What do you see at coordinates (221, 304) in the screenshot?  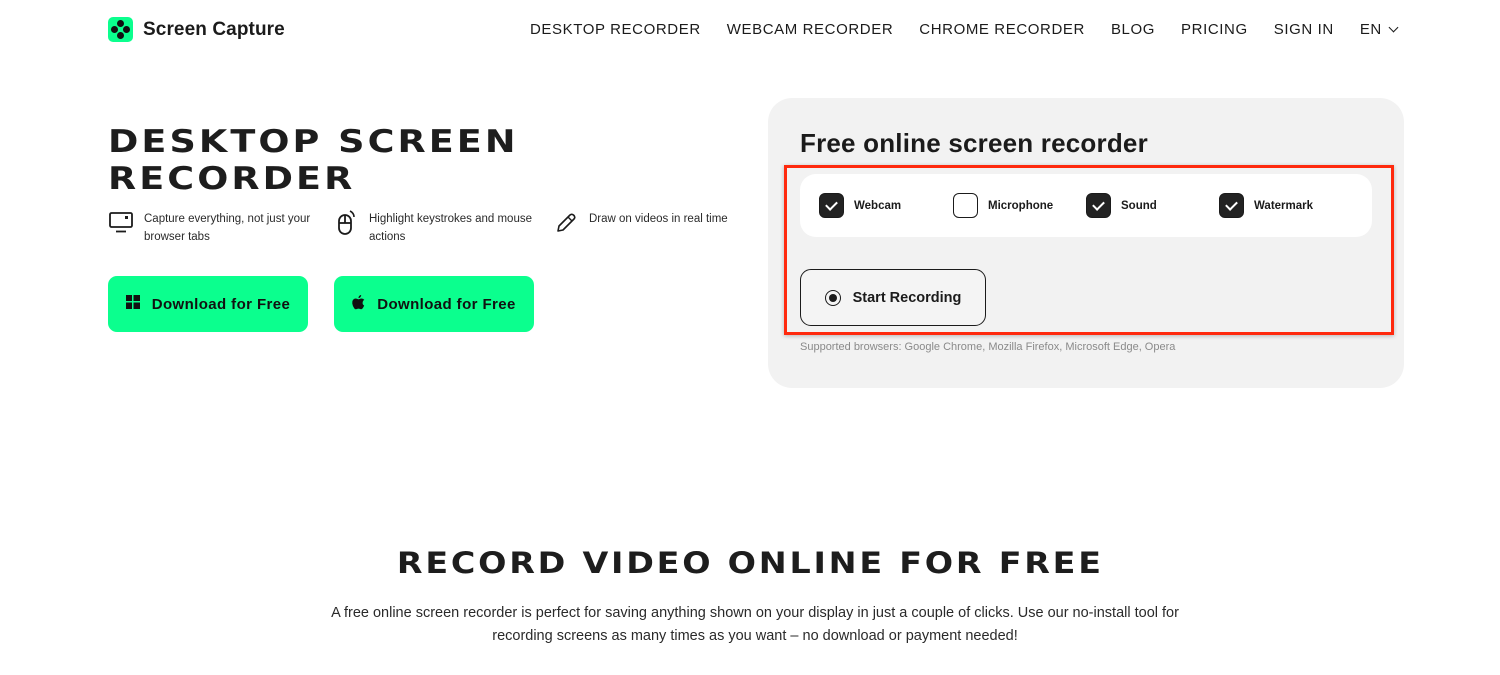 I see `download-windows-label: Download for Free` at bounding box center [221, 304].